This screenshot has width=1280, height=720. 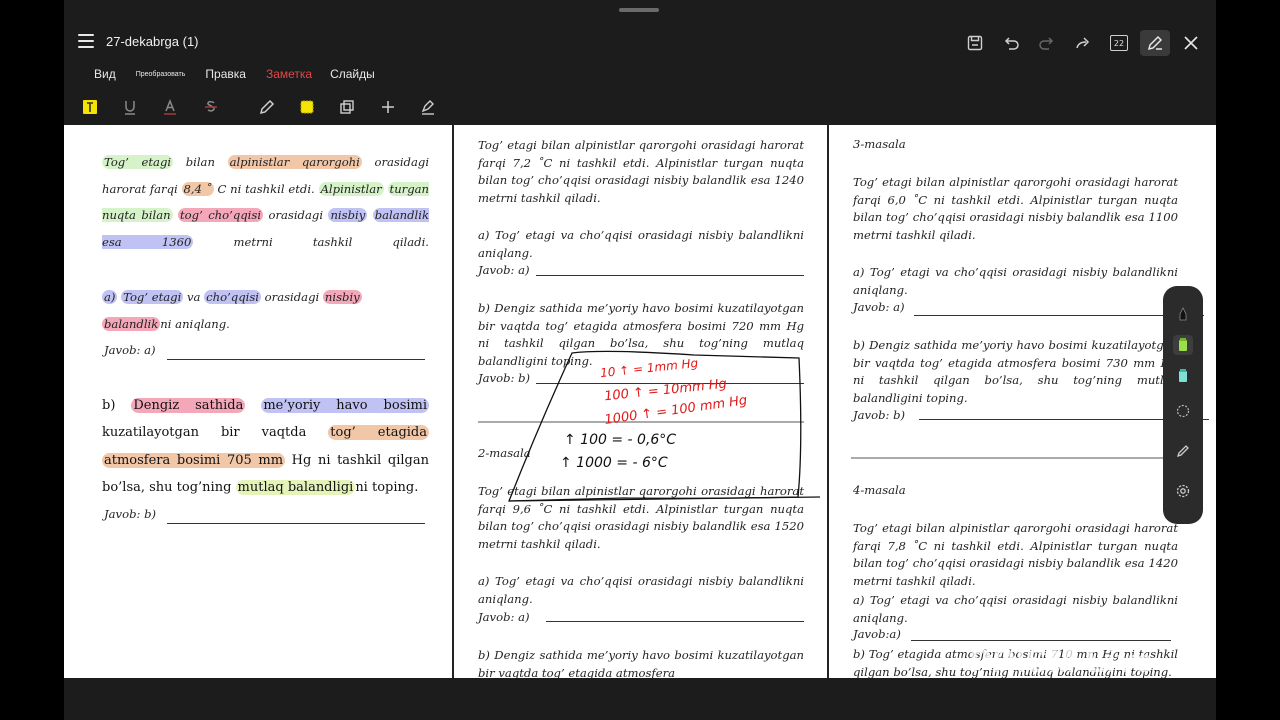 I want to click on highlight: tog’ etagida, so click(x=378, y=433).